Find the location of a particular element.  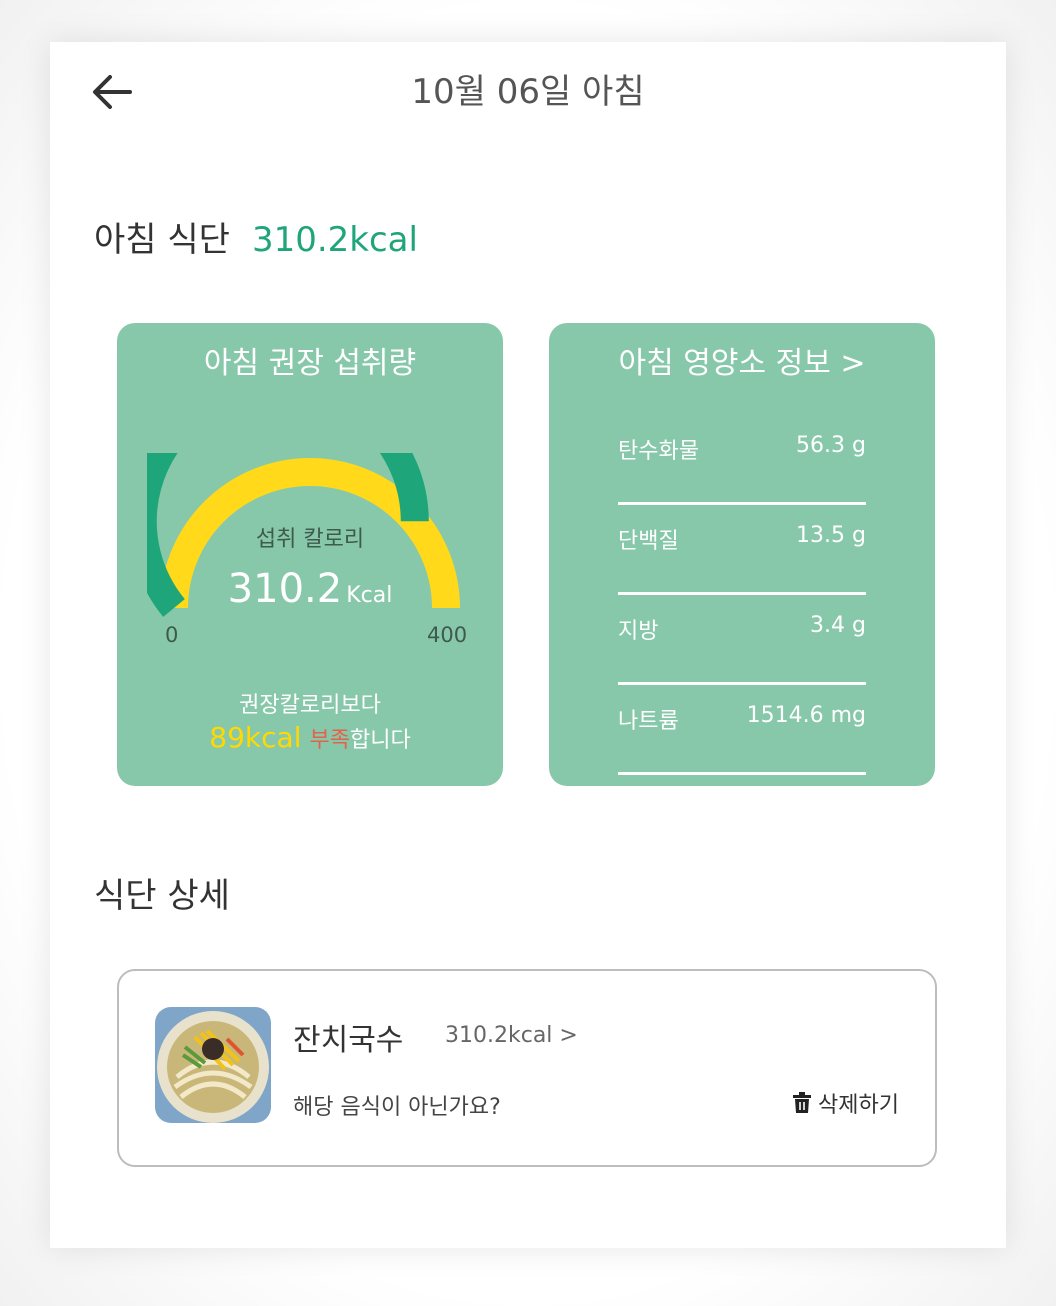

nutrient-row-sodium: 나트륨 1514.6 mg is located at coordinates (742, 730).